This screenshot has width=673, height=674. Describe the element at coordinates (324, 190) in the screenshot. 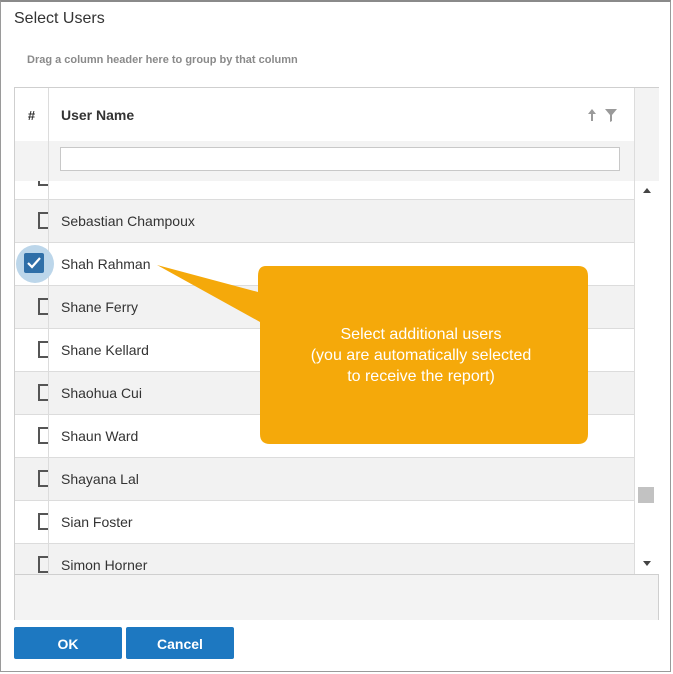

I see `table-row-partial` at that location.